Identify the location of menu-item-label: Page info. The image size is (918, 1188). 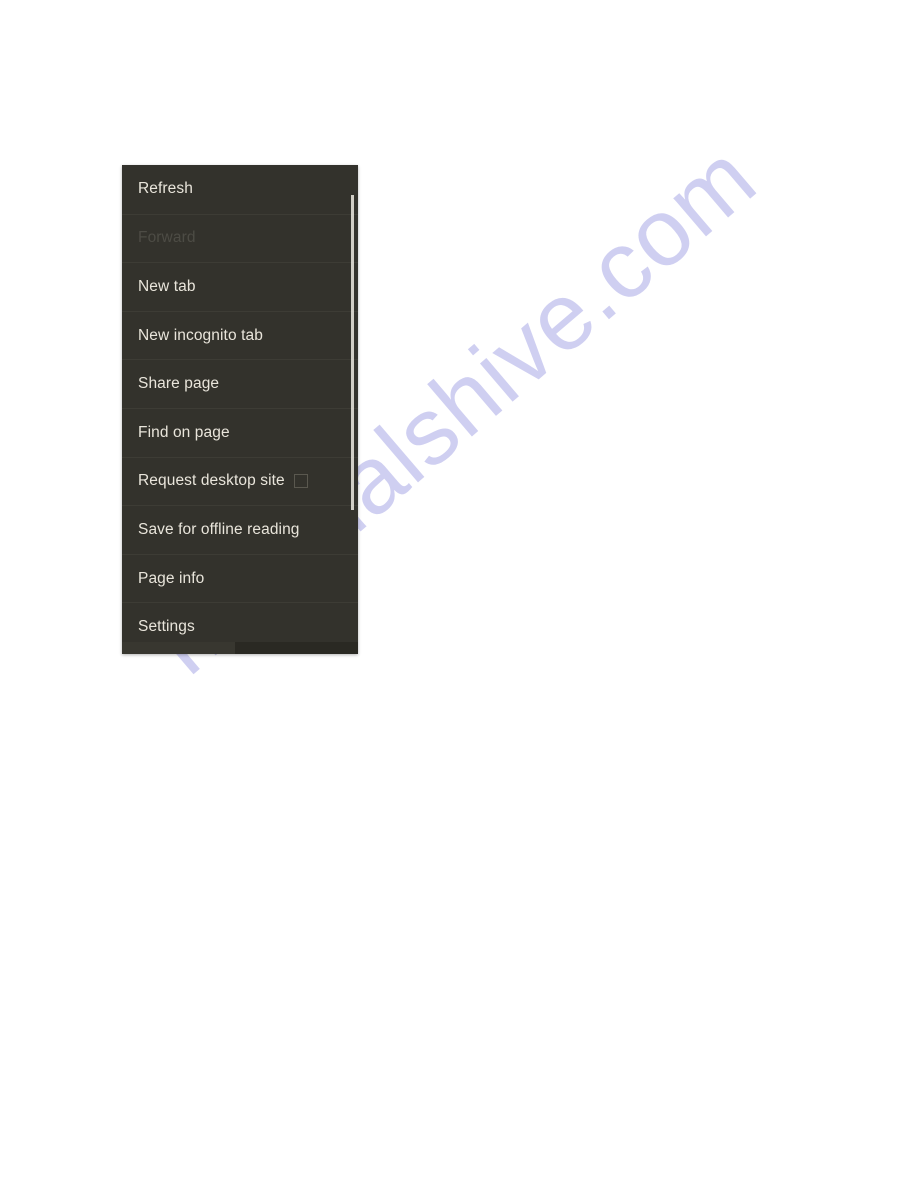
(171, 578).